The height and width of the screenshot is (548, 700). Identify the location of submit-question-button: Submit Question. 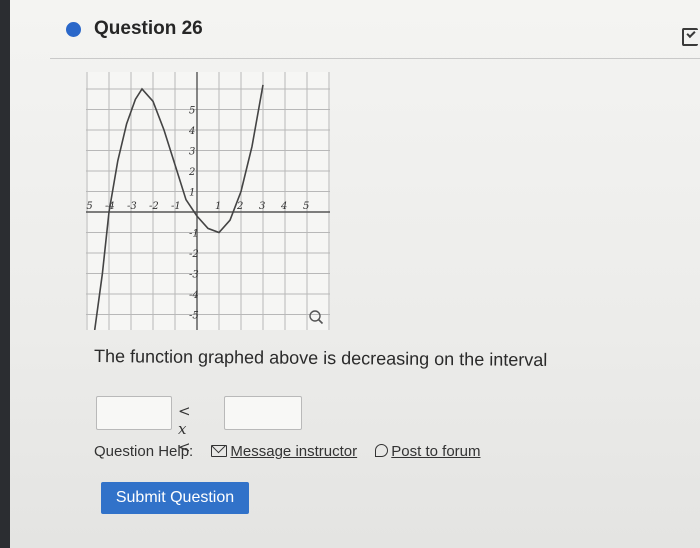
(175, 498).